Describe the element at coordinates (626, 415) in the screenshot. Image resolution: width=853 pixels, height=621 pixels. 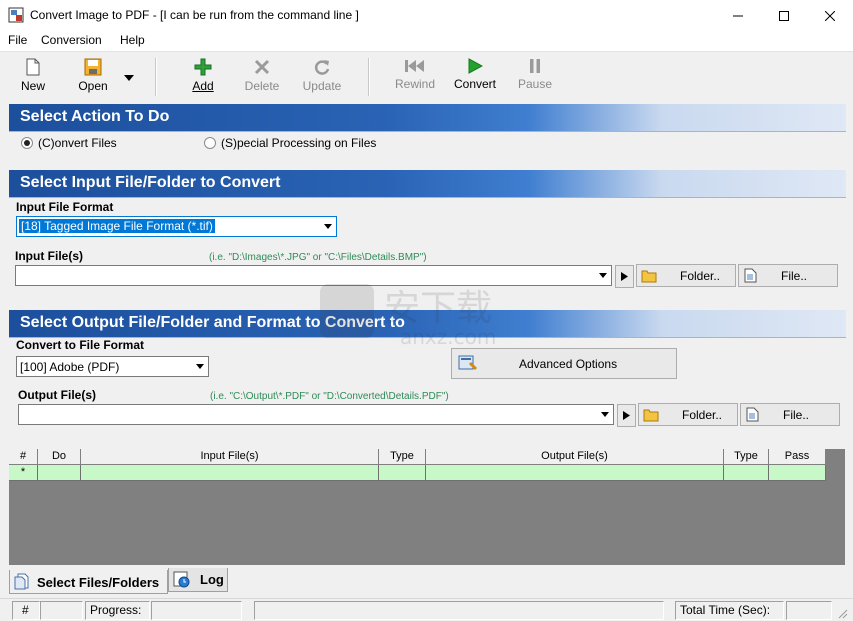
I see `output-browse-arrow-button` at that location.